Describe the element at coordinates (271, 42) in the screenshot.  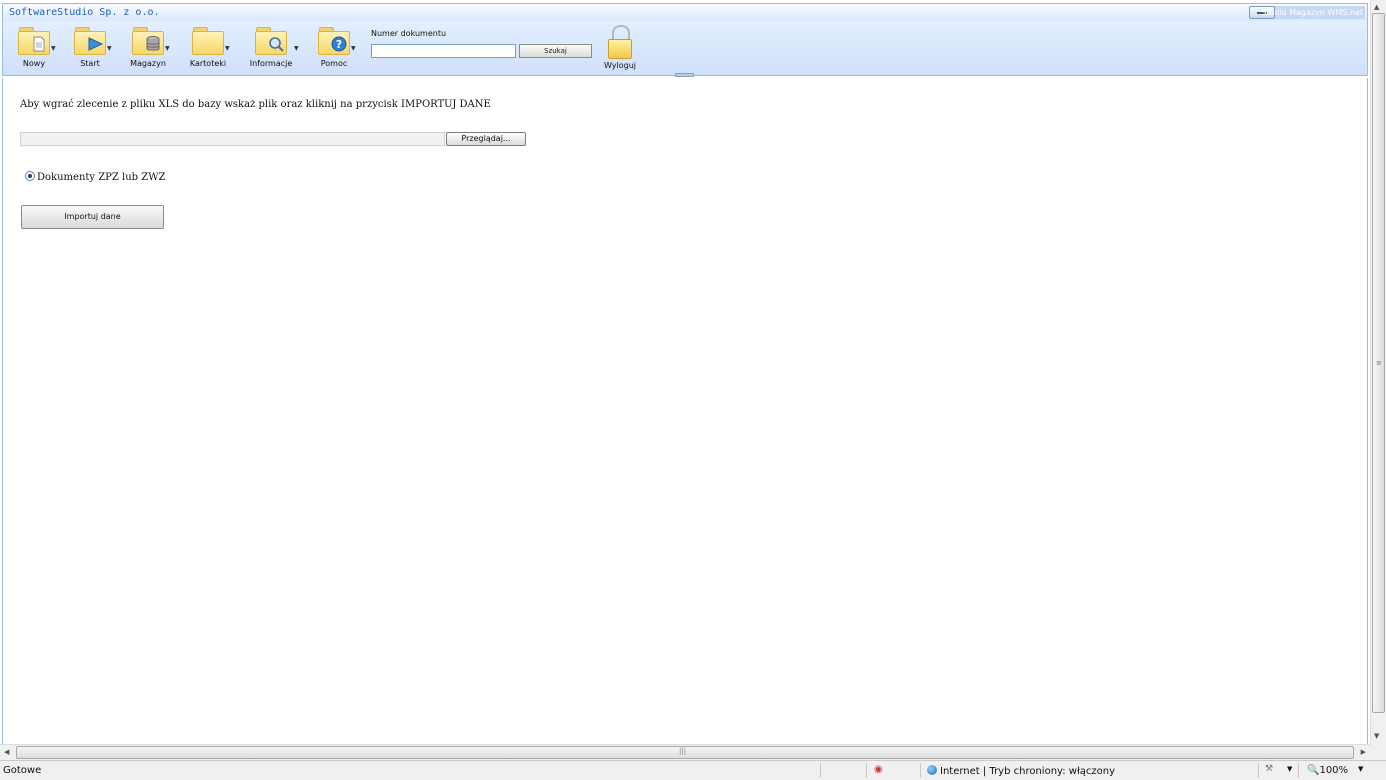
I see `info-search-folder-icon` at that location.